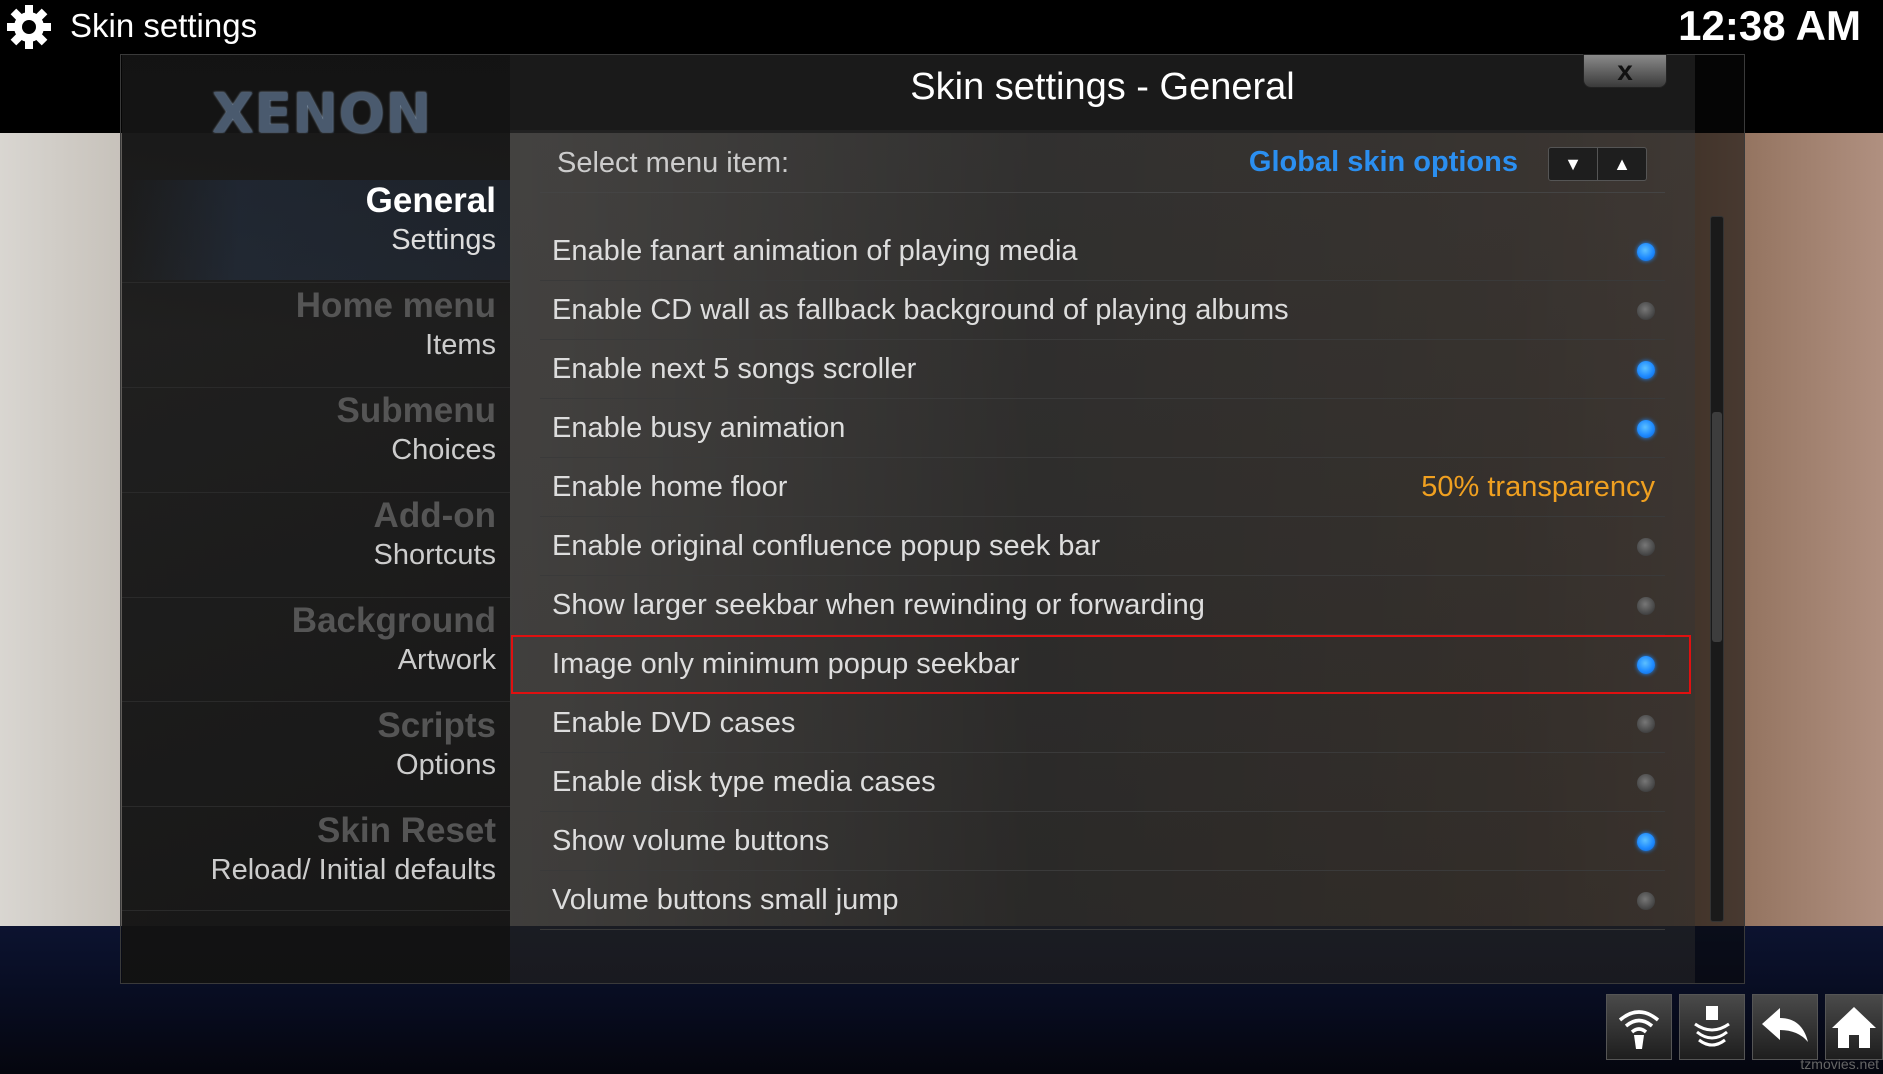  I want to click on setting-row: Enable busy animation, so click(1102, 428).